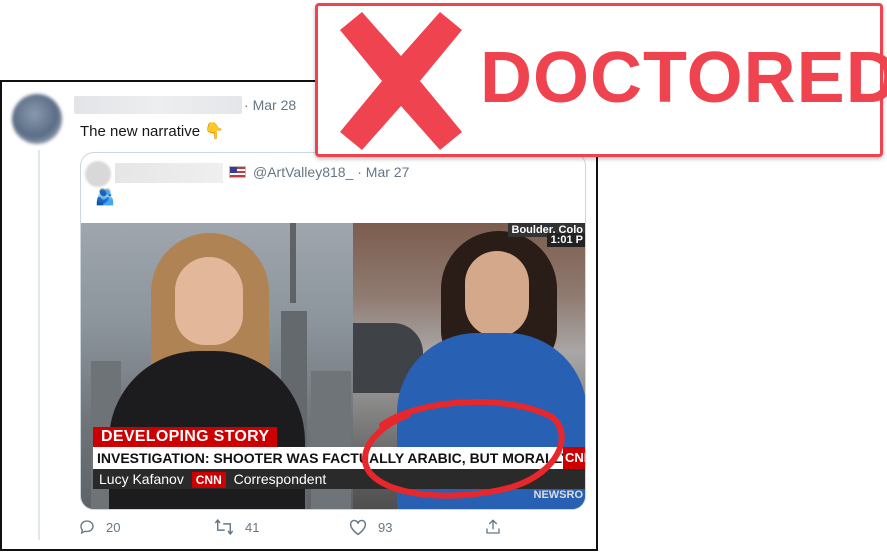 This screenshot has height=554, width=887. I want to click on retweet-button: 41, so click(236, 527).